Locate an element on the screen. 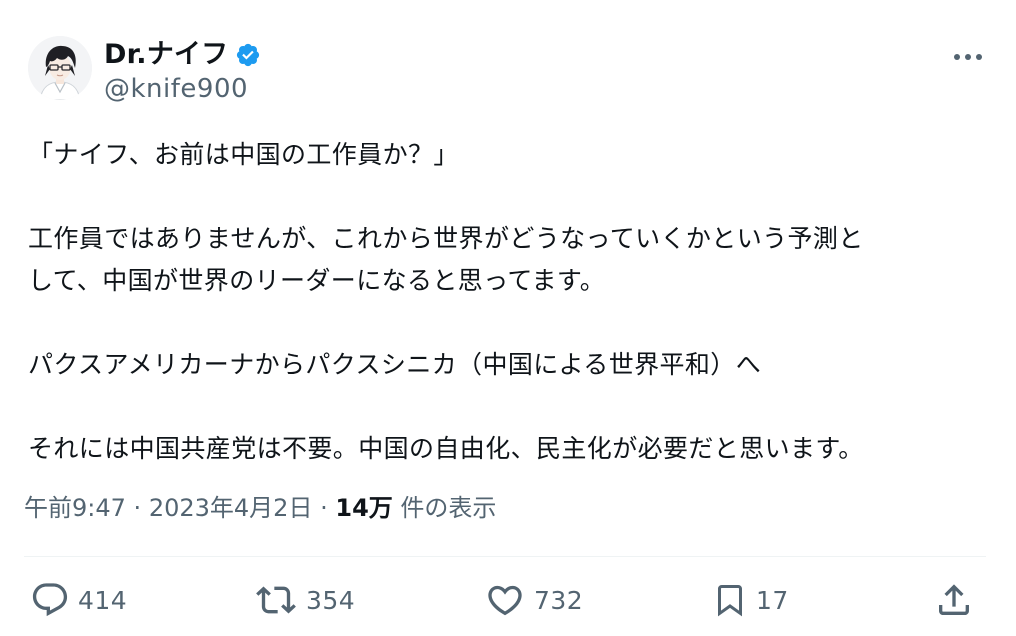 Image resolution: width=1016 pixels, height=636 pixels. tweet-date: 2023年4月2日 is located at coordinates (231, 508).